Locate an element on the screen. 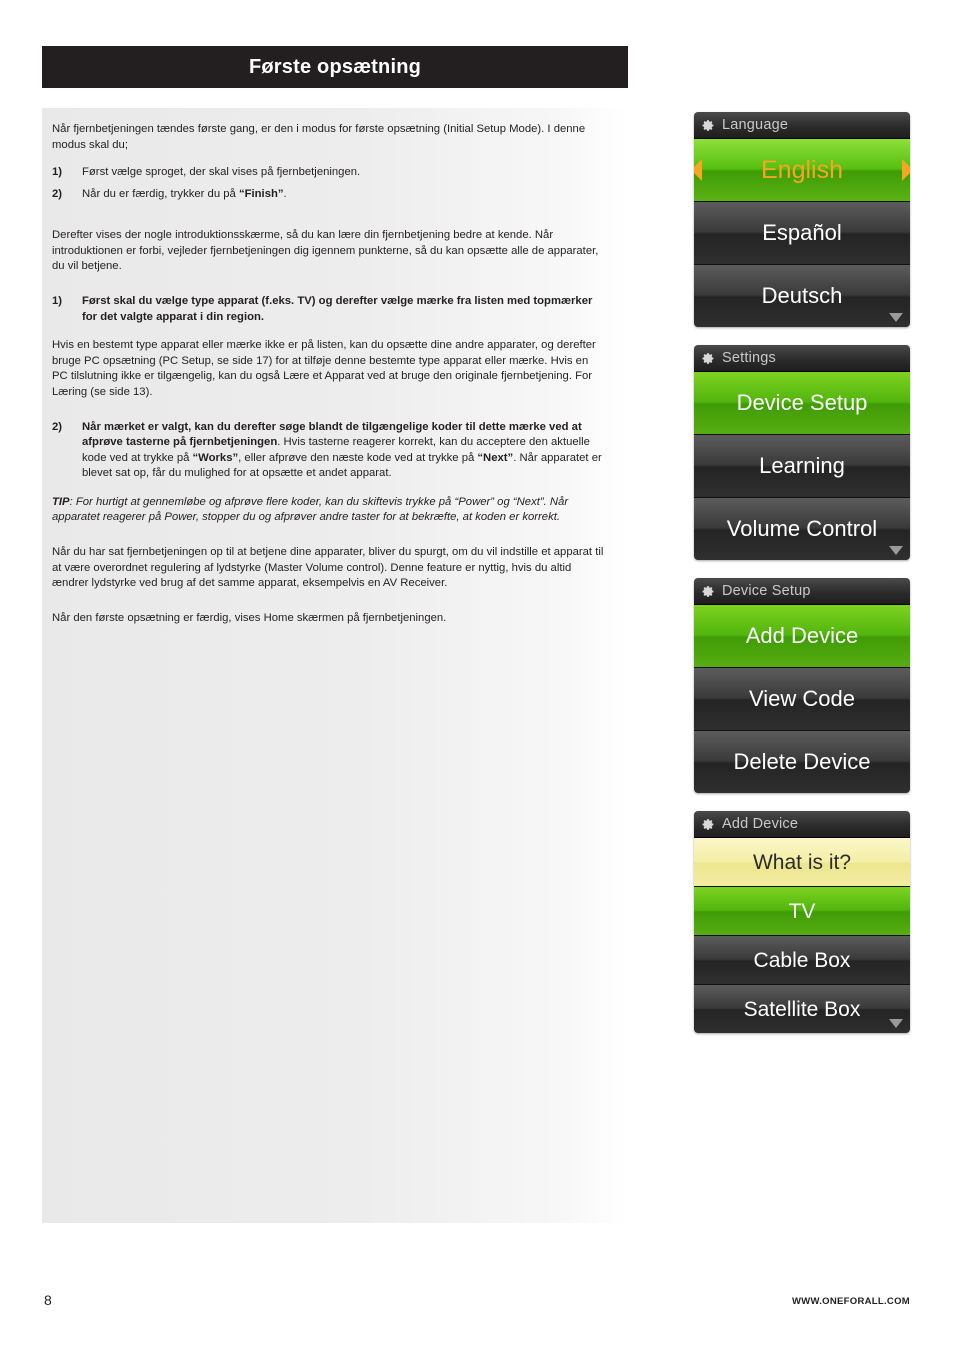 The width and height of the screenshot is (954, 1350). menu-item-label: Satellite Box is located at coordinates (802, 1009).